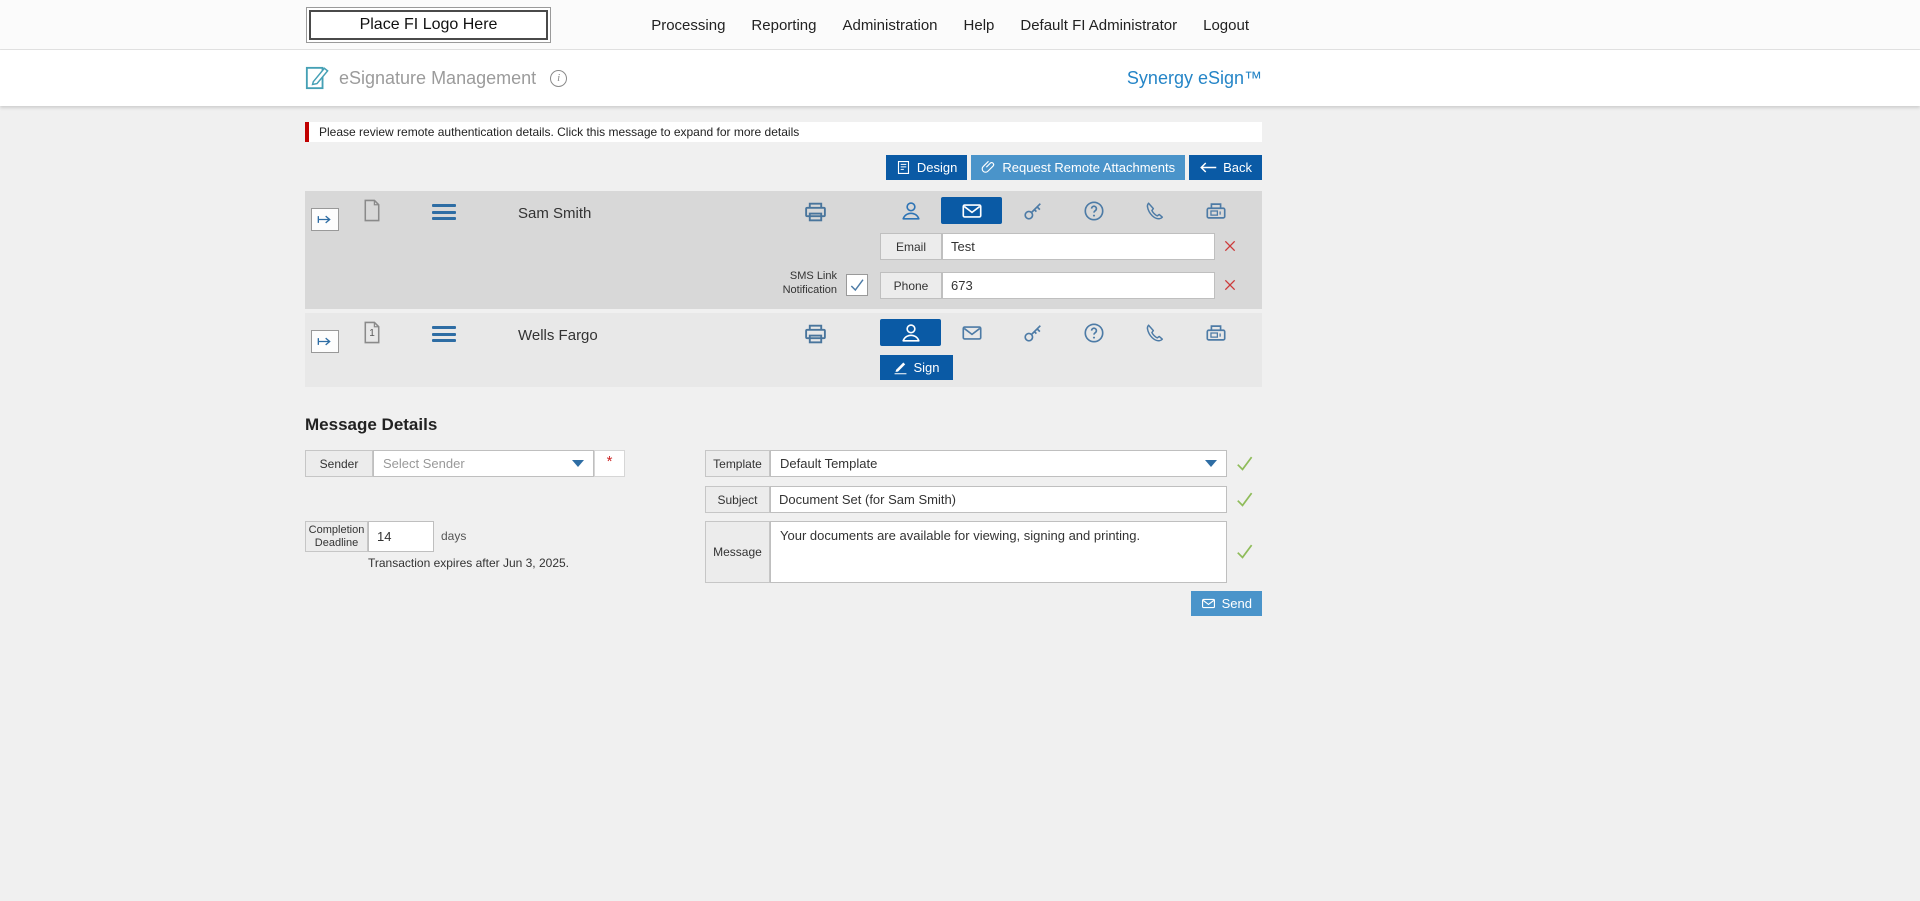 The height and width of the screenshot is (901, 1920). I want to click on send-button: Send, so click(1226, 603).